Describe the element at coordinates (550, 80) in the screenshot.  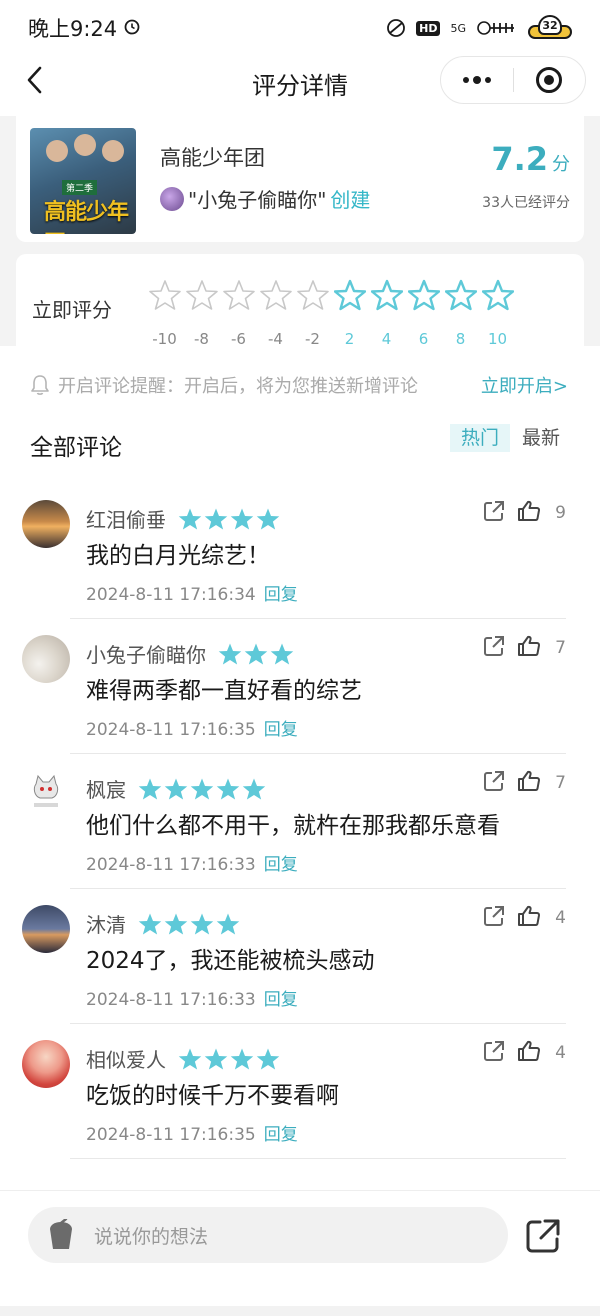
I see `close-mini-program-button` at that location.